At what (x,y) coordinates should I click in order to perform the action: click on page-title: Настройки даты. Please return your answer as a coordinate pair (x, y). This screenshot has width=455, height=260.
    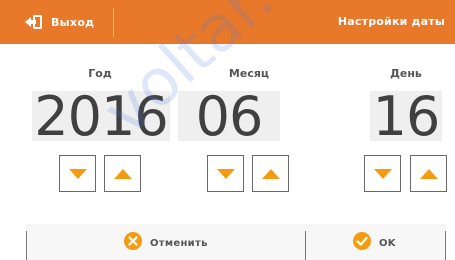
    Looking at the image, I should click on (391, 21).